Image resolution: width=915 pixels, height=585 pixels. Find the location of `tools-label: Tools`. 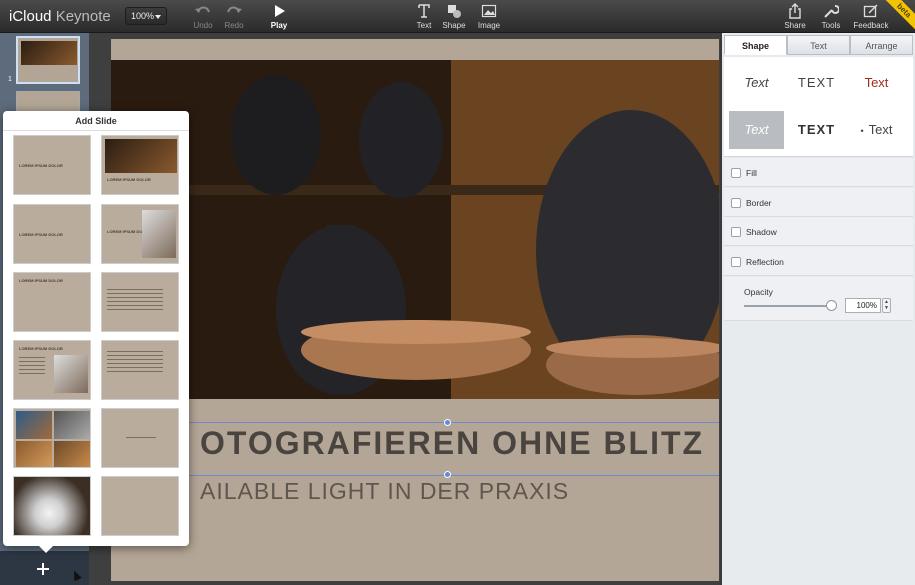

tools-label: Tools is located at coordinates (831, 25).